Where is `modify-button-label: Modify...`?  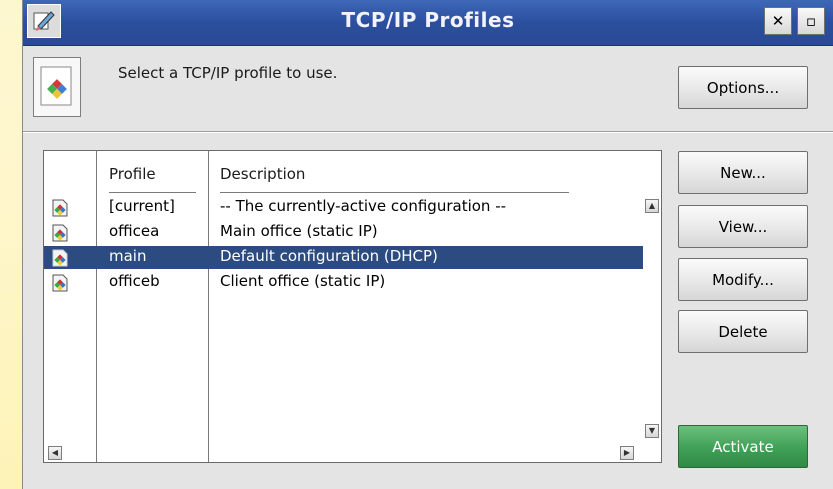 modify-button-label: Modify... is located at coordinates (743, 279).